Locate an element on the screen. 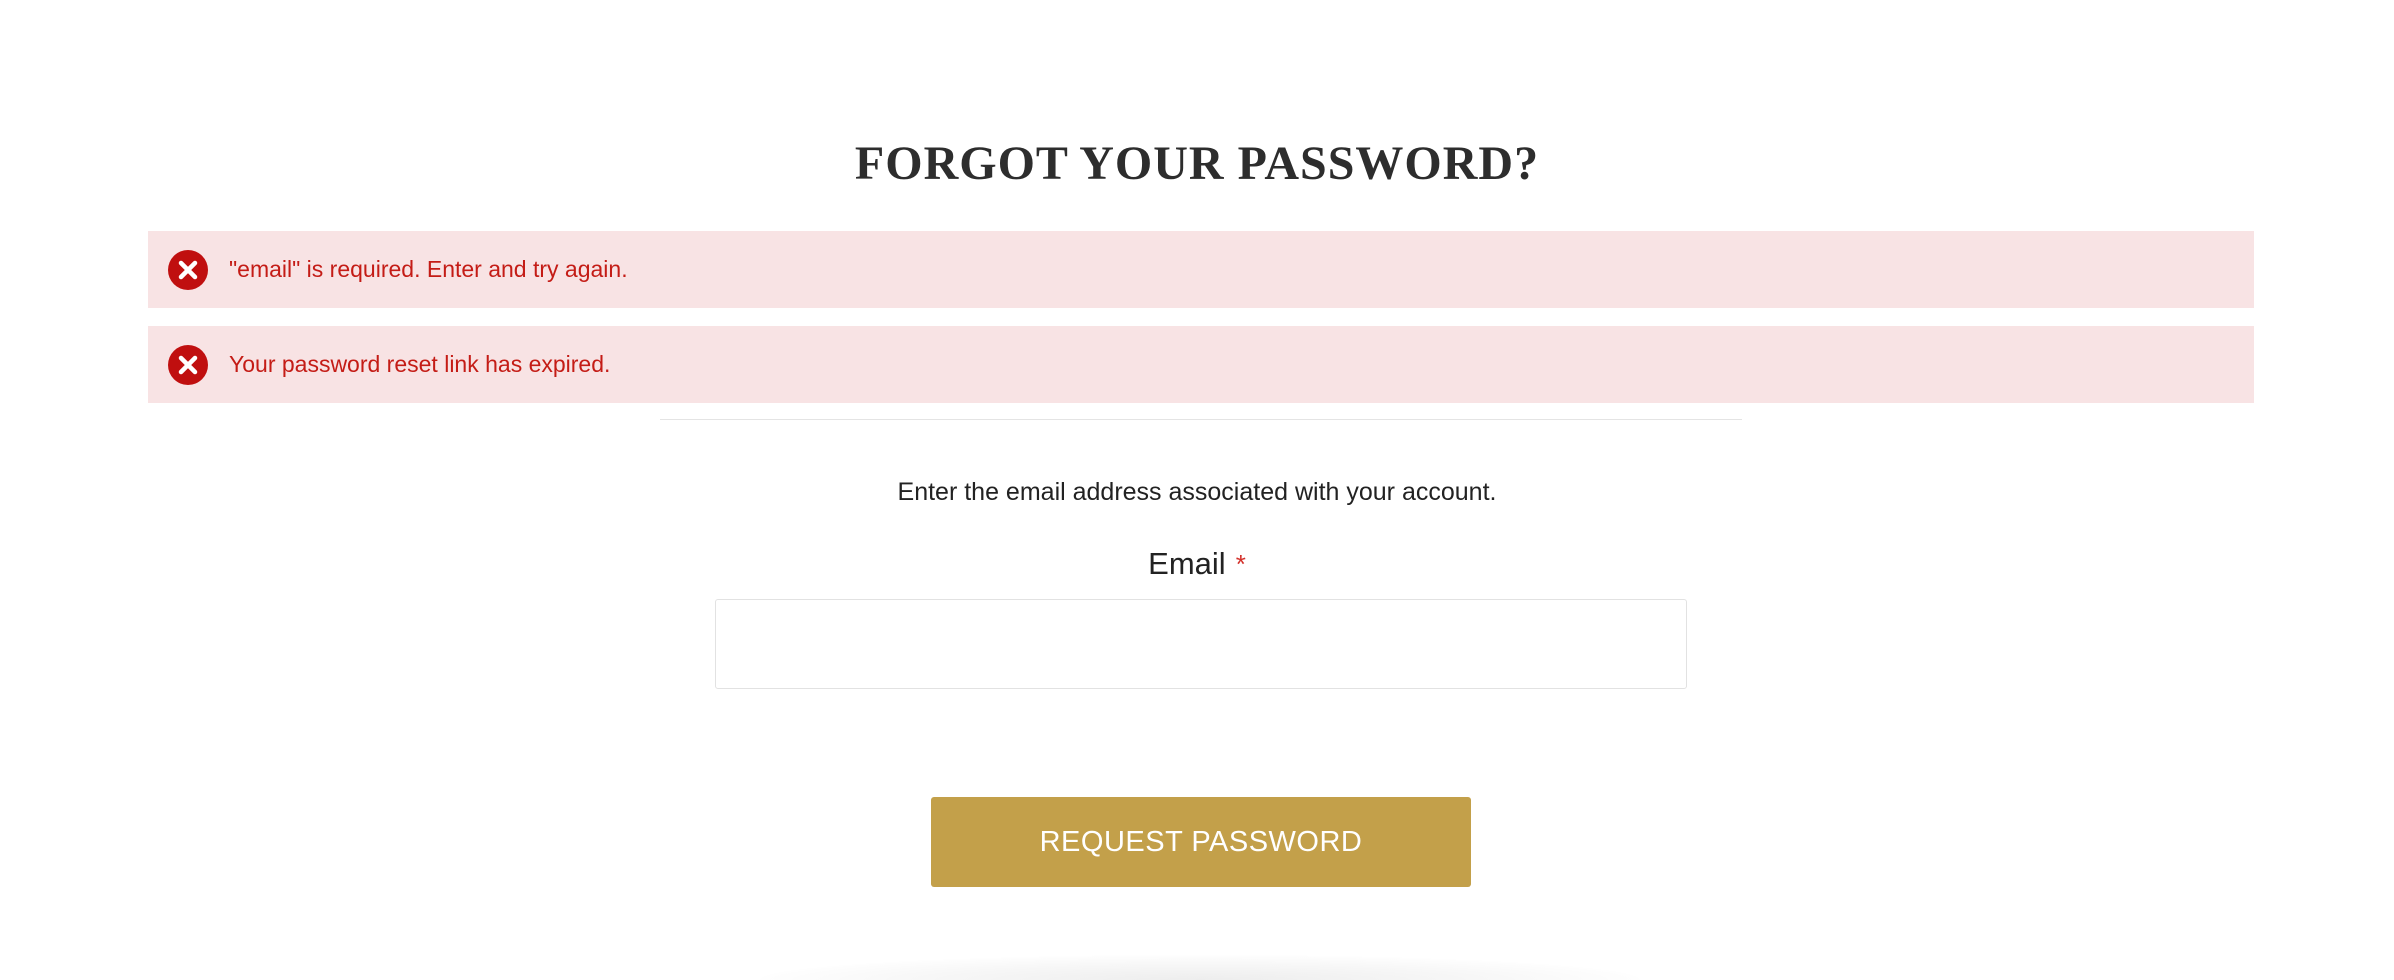  footer-shadow is located at coordinates (1200, 967).